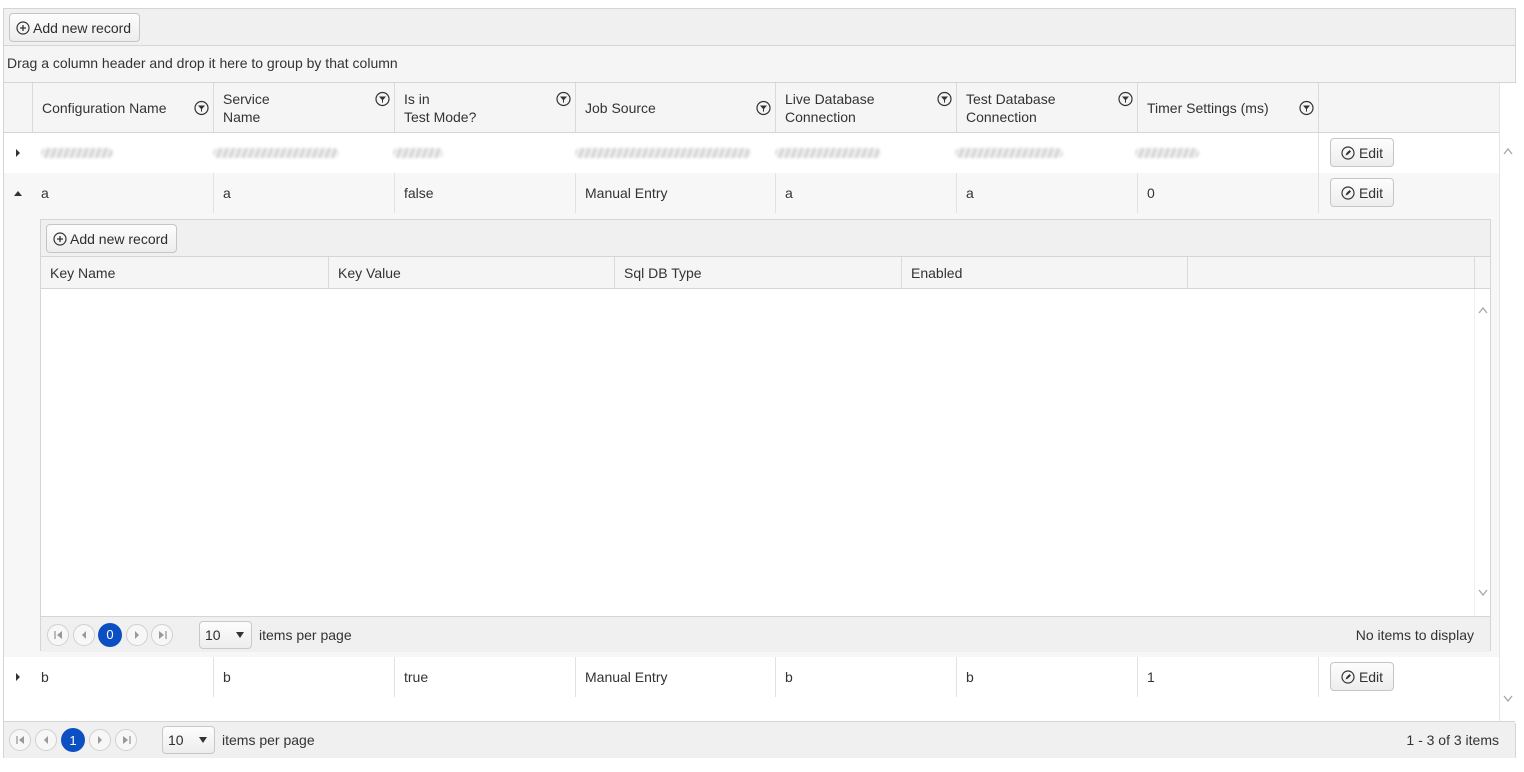 This screenshot has height=772, width=1524. I want to click on detail-pager: 0 10 items per page No items to display, so click(765, 634).